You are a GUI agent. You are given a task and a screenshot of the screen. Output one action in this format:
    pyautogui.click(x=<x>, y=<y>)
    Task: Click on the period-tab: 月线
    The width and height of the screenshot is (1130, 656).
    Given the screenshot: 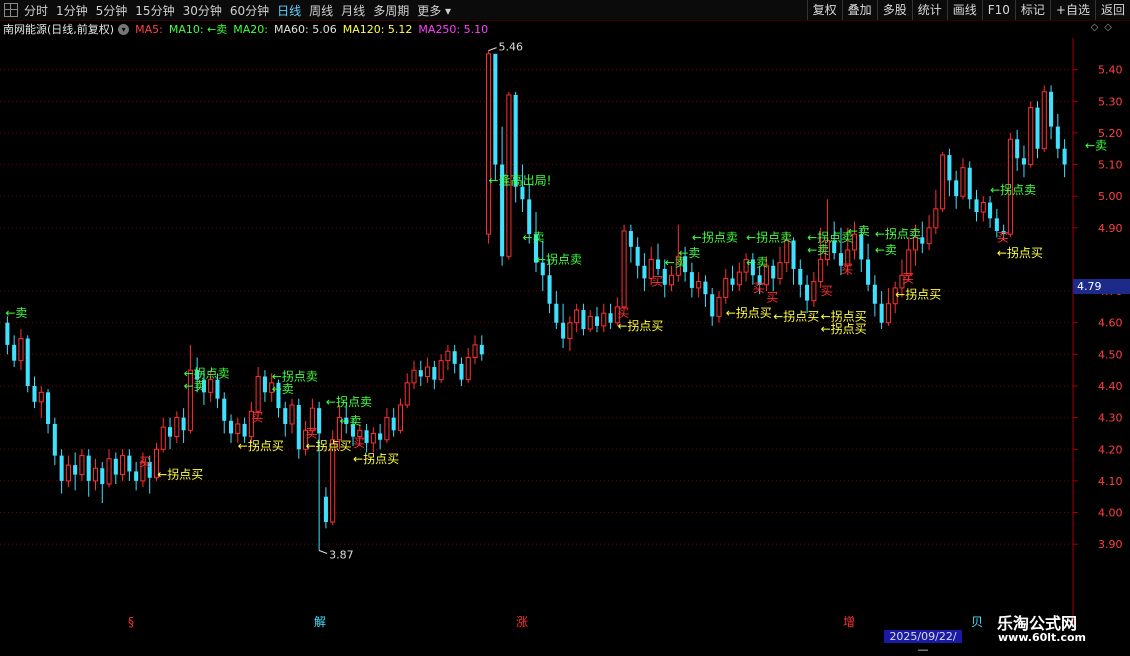 What is the action you would take?
    pyautogui.click(x=353, y=10)
    